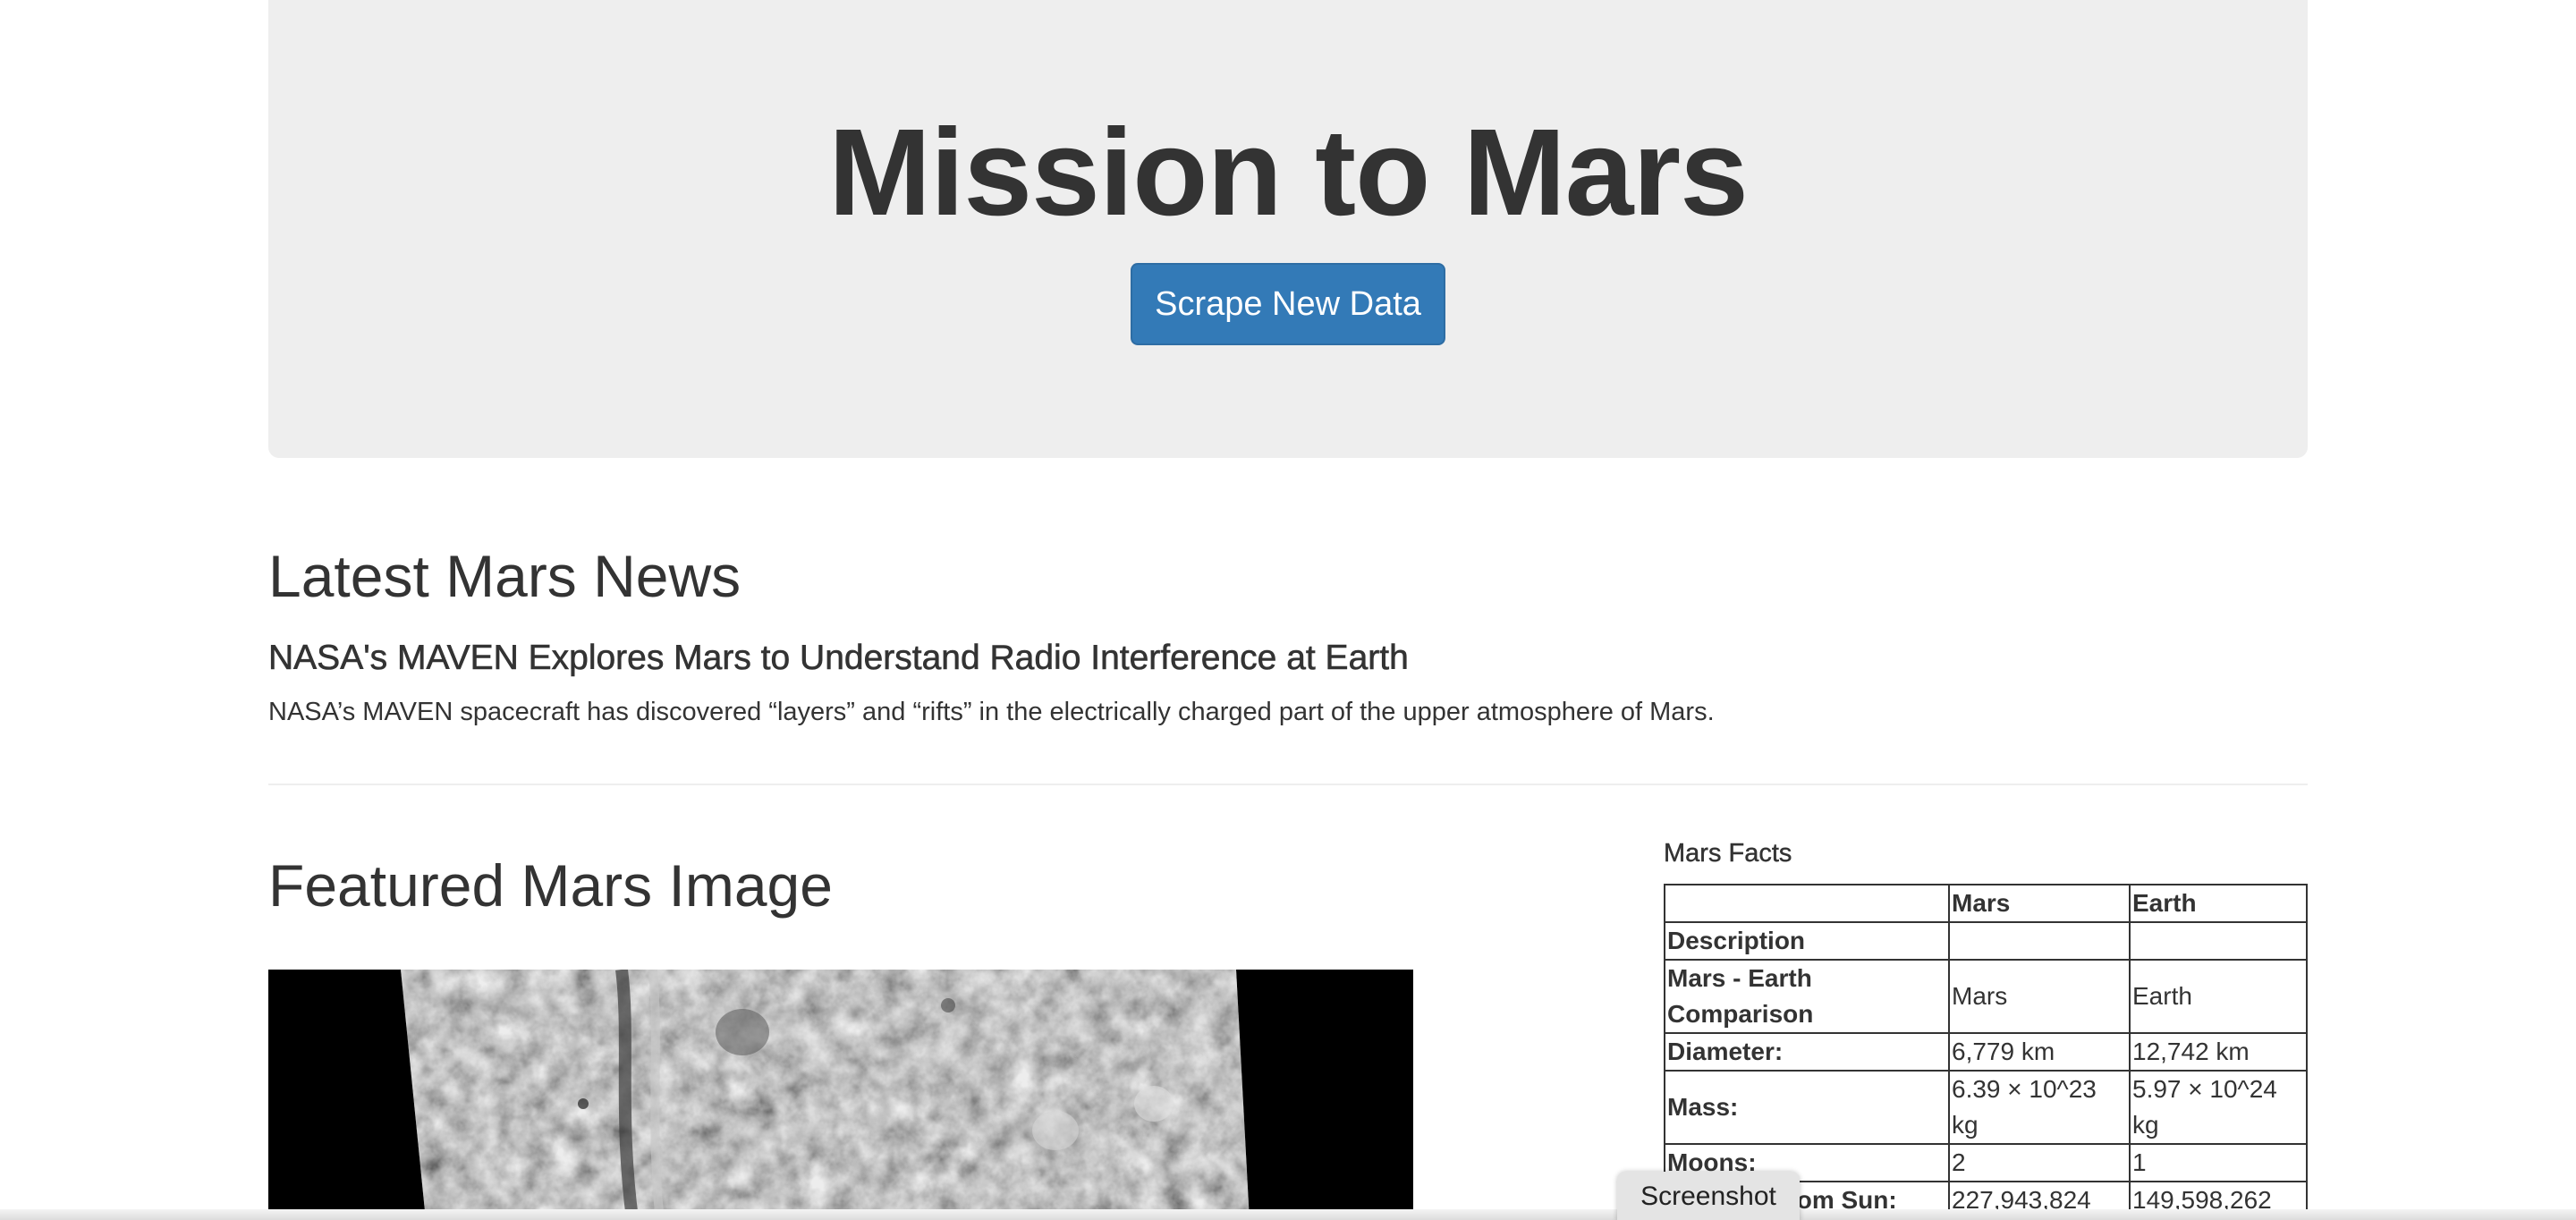 The image size is (2576, 1220). I want to click on mars-surface-picture, so click(840, 1095).